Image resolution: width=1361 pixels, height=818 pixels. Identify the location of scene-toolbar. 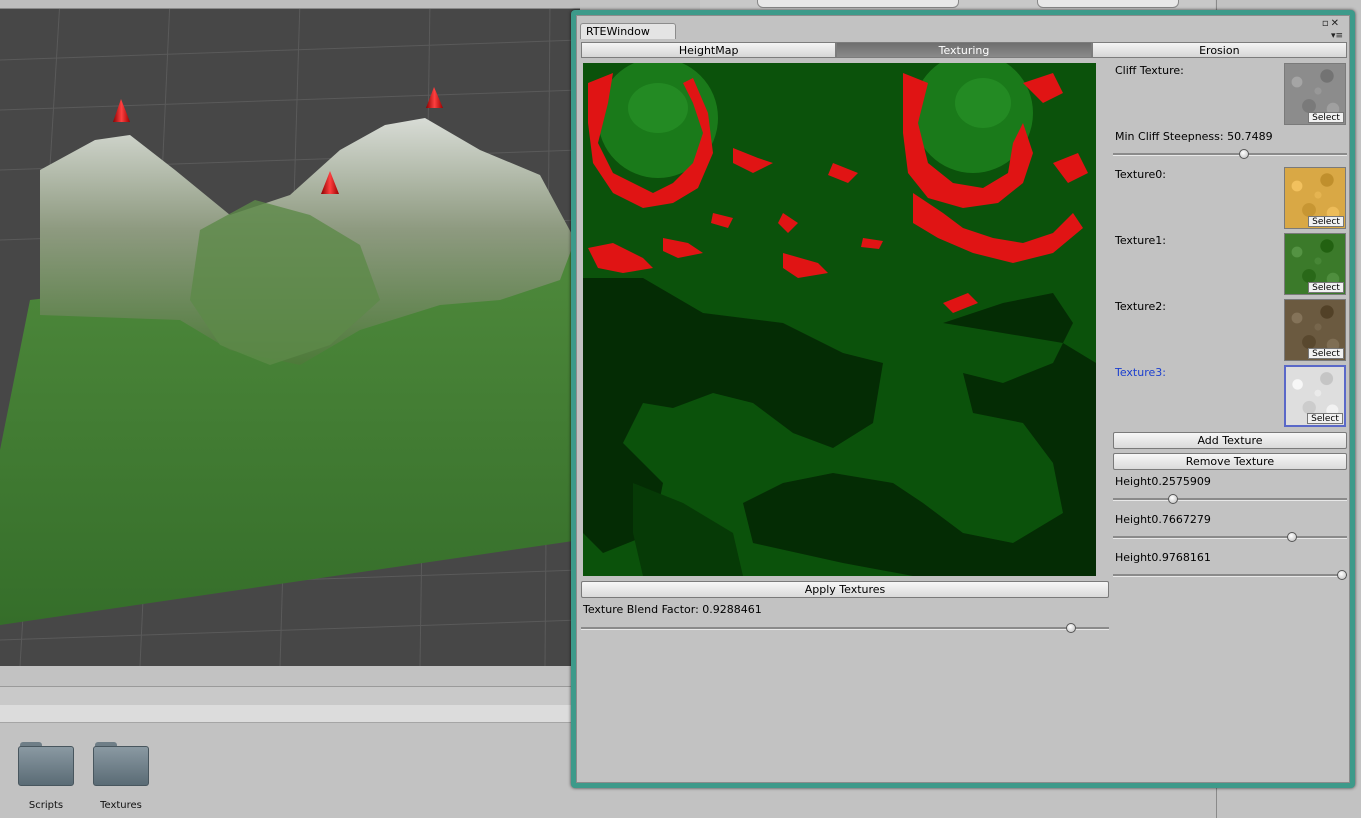
(290, 4).